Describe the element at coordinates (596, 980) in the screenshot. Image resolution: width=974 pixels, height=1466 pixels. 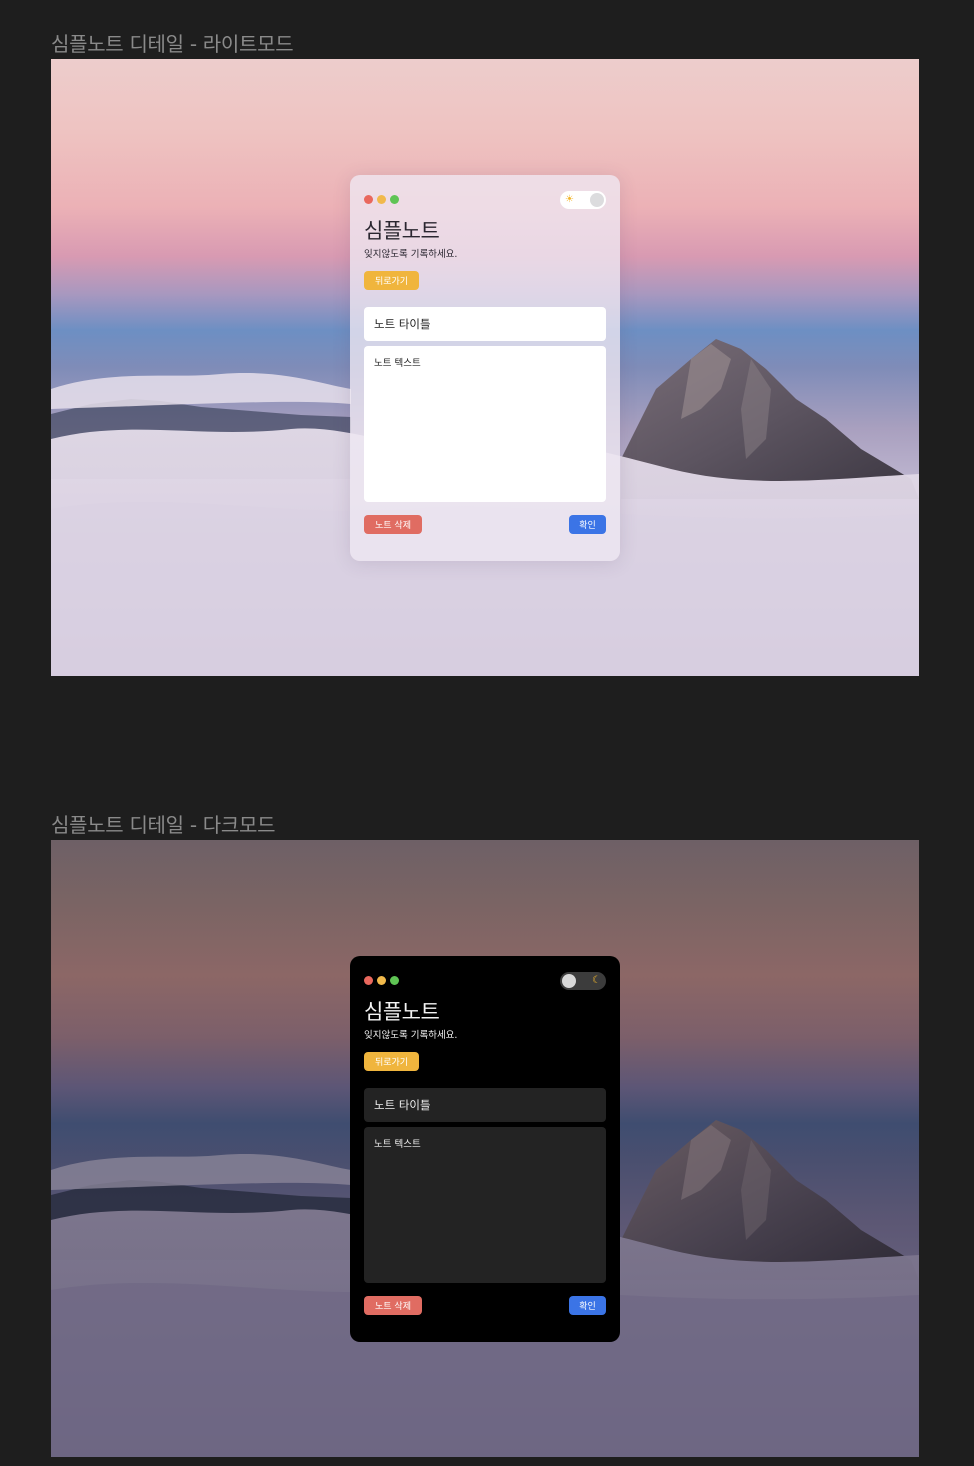
I see `moon-icon: ☾` at that location.